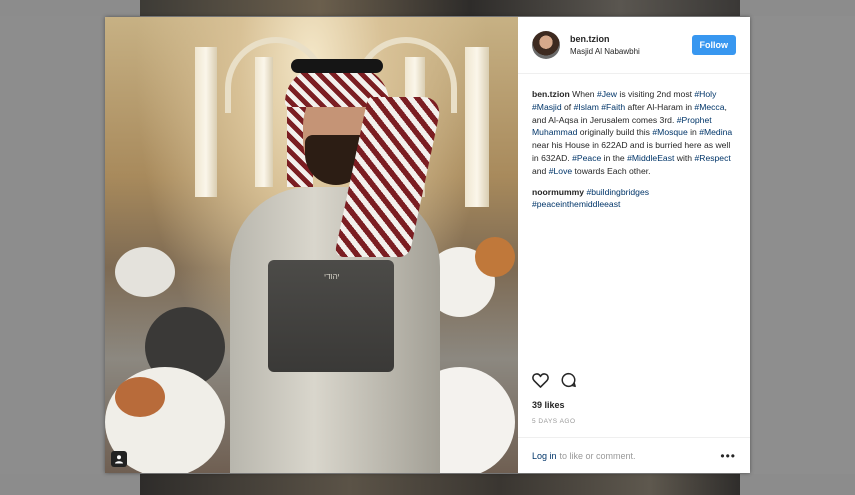 The height and width of the screenshot is (495, 855). Describe the element at coordinates (52, 245) in the screenshot. I see `background-left` at that location.